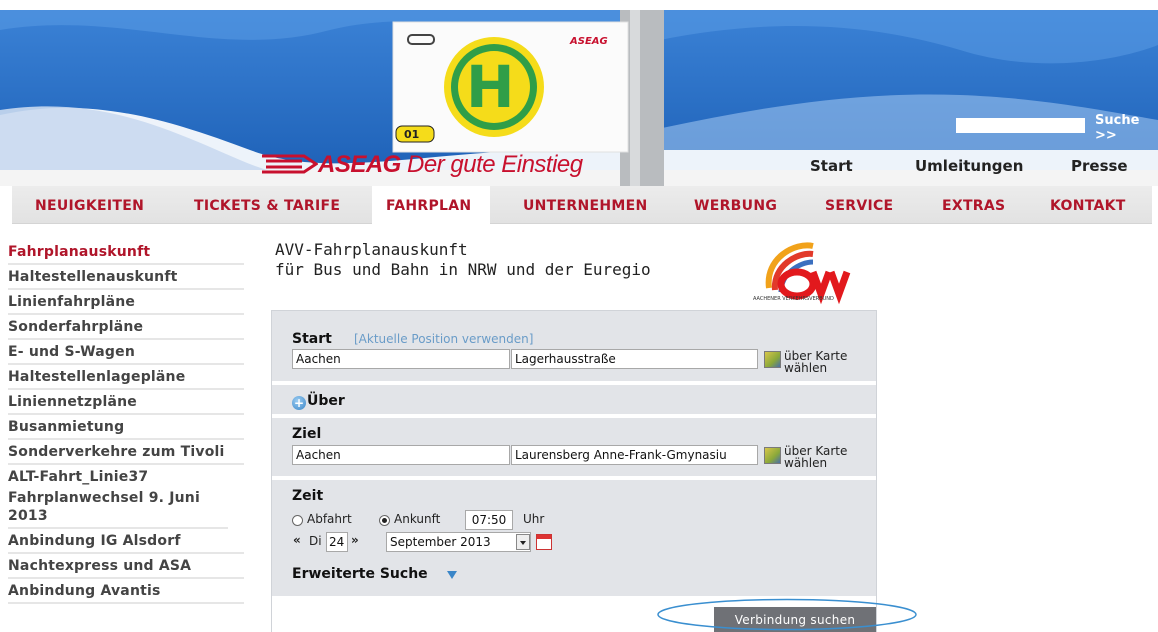  What do you see at coordinates (360, 574) in the screenshot?
I see `advanced-search-toggle: Erweiterte Suche` at bounding box center [360, 574].